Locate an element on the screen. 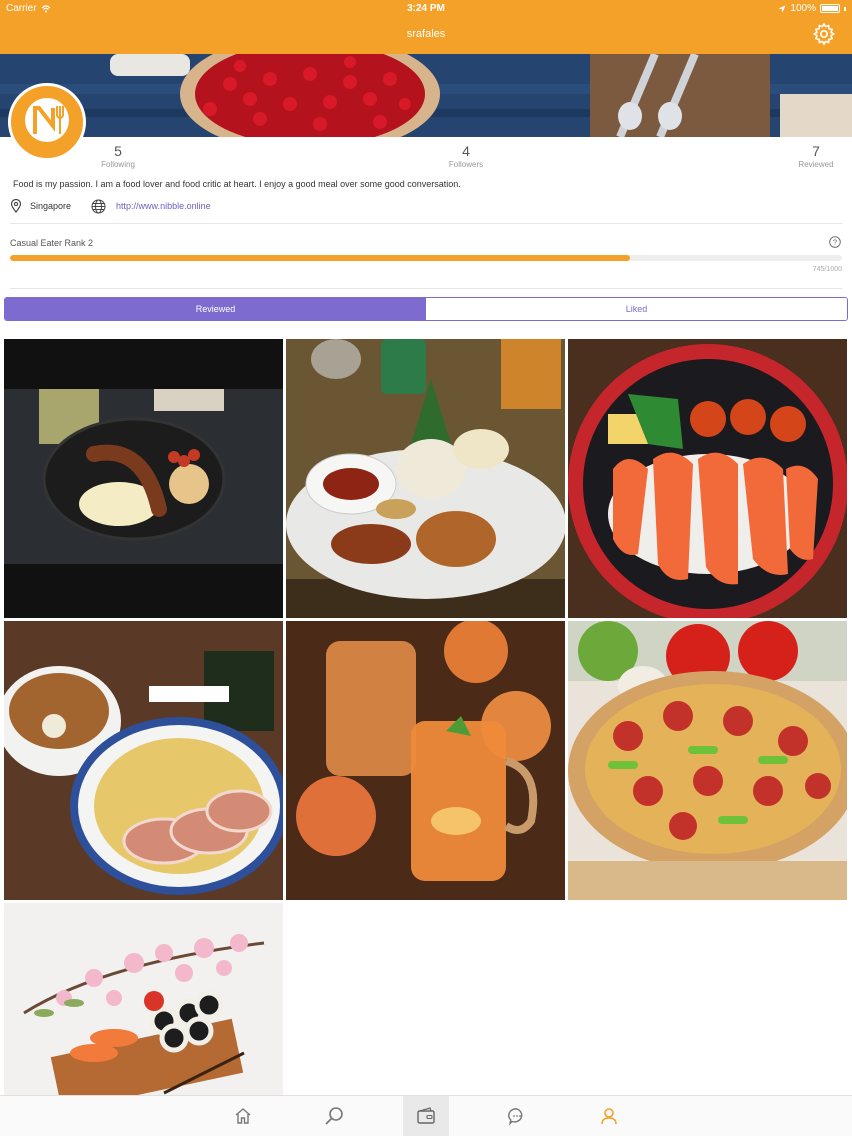  stat-followers: 4 Followers is located at coordinates (466, 156).